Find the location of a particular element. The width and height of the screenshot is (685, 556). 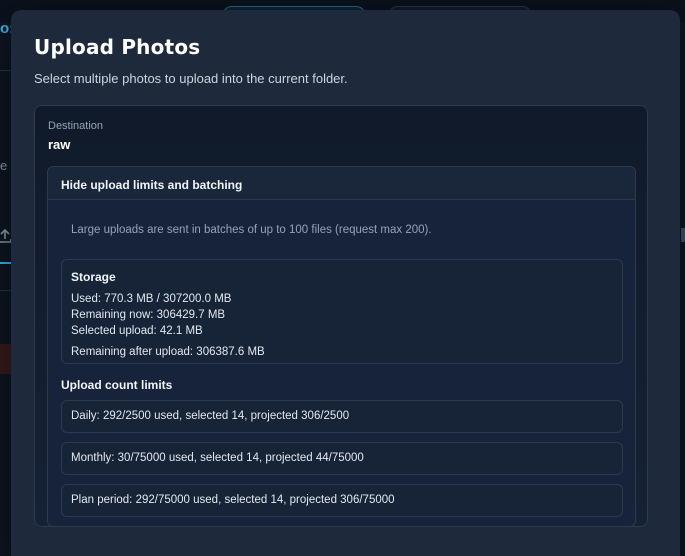

destination-value: raw is located at coordinates (59, 144).